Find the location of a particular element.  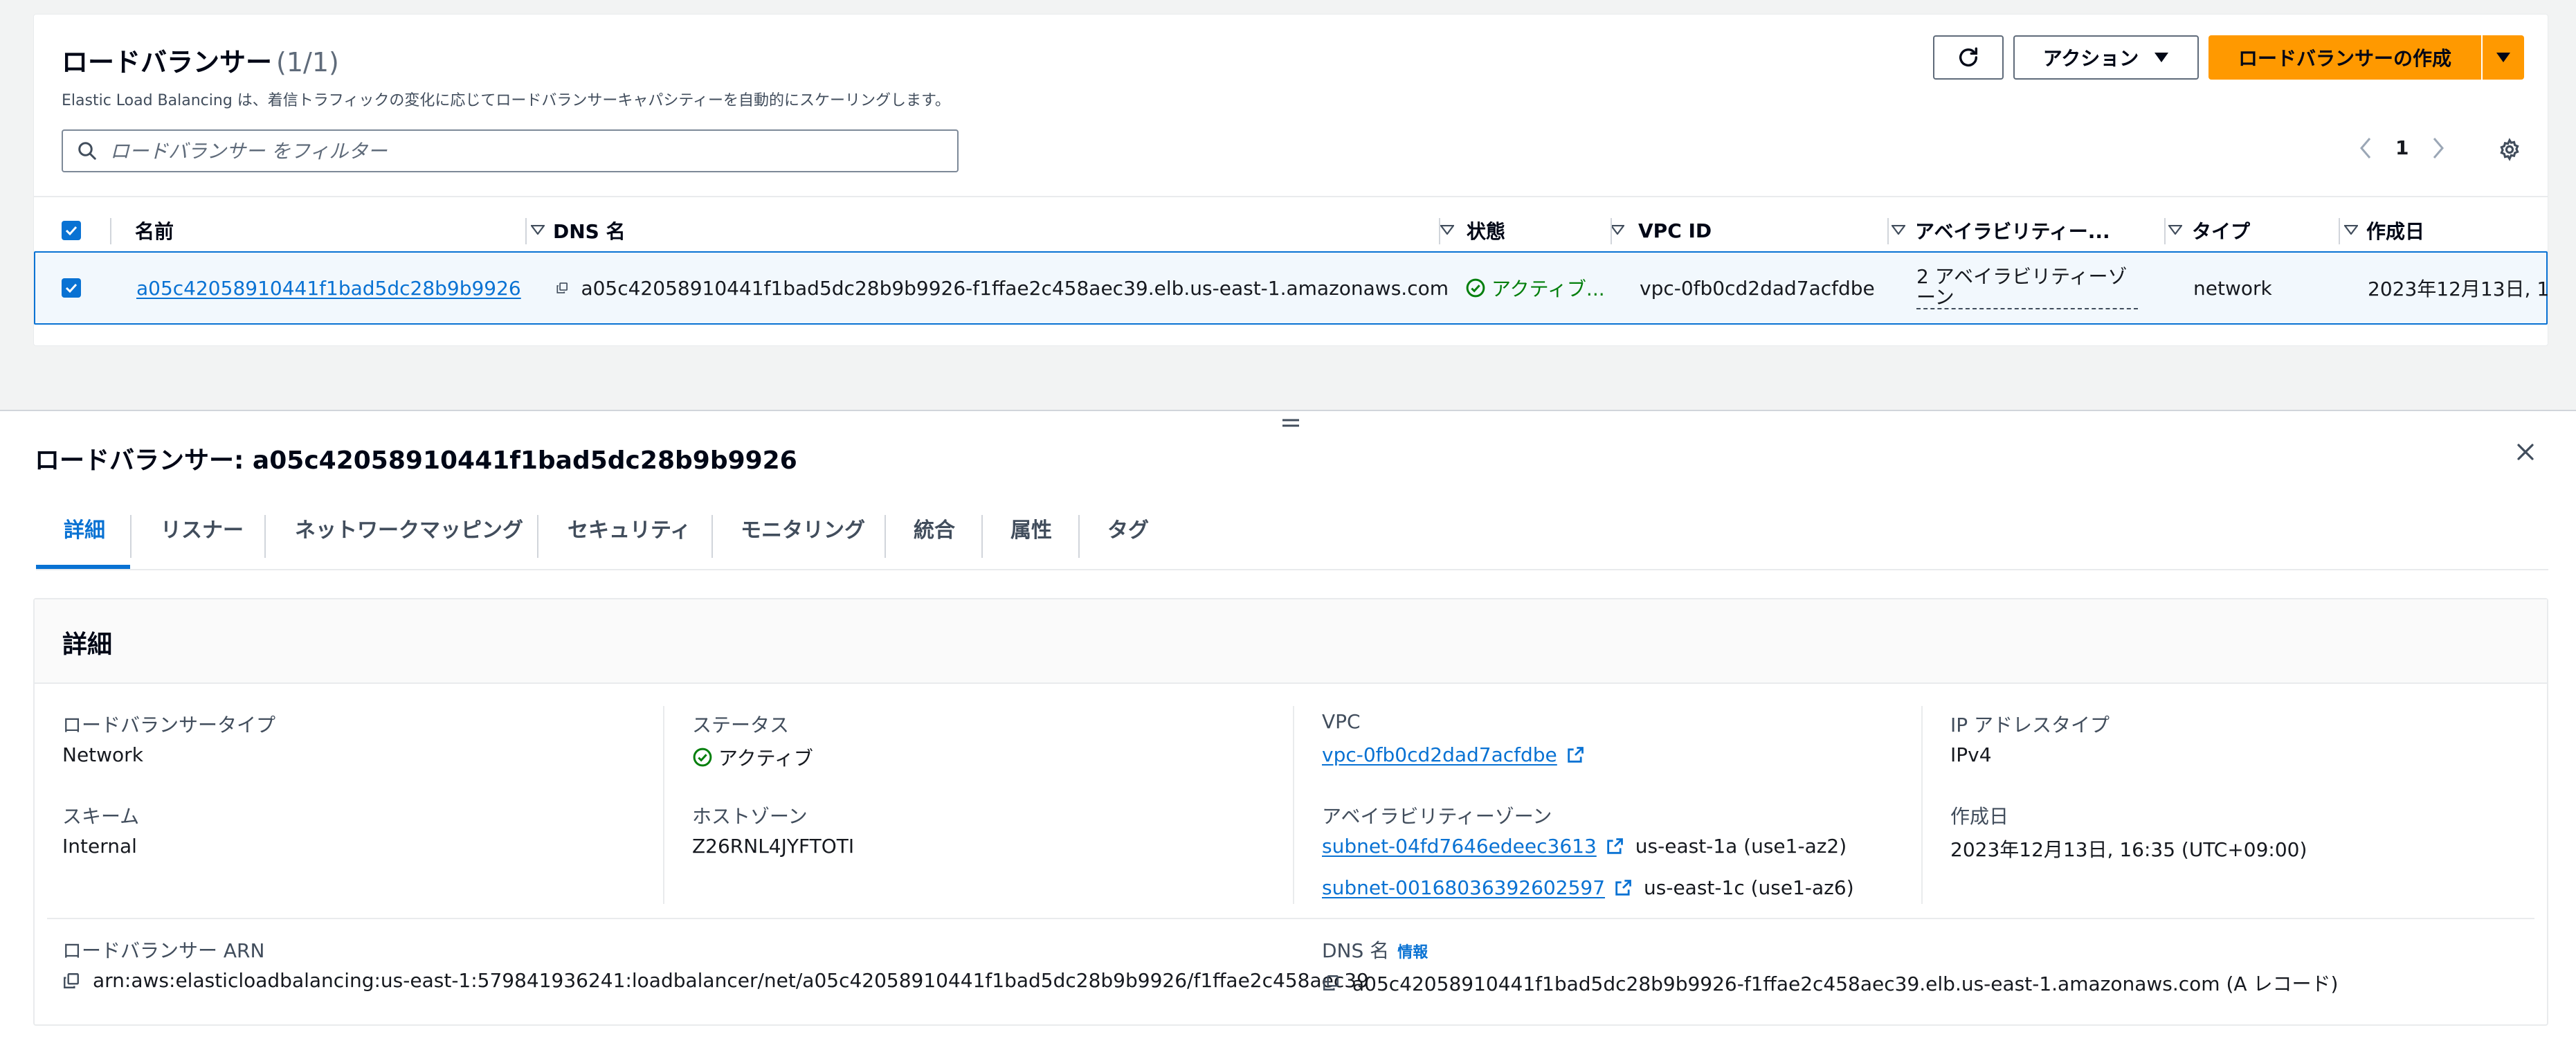

list-title: ロードバランサー (1/1) is located at coordinates (200, 60).